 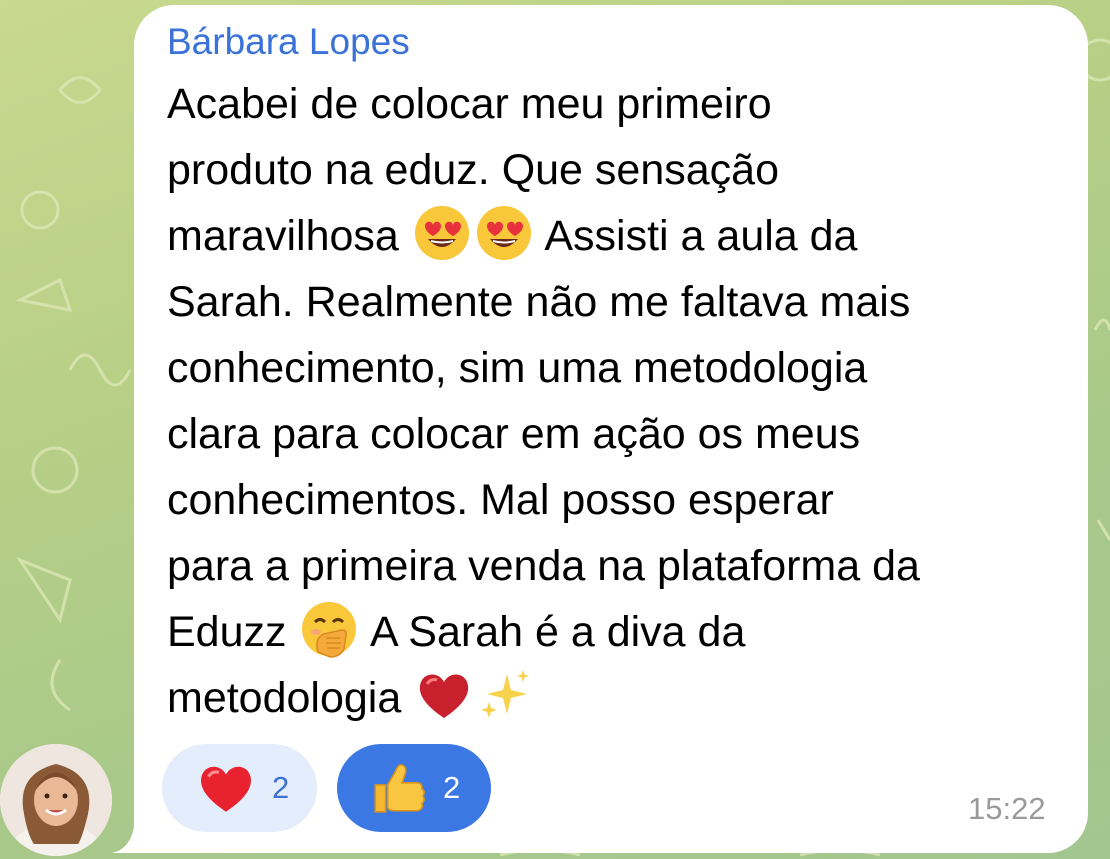 I want to click on reaction-heart-button: 2, so click(x=239, y=788).